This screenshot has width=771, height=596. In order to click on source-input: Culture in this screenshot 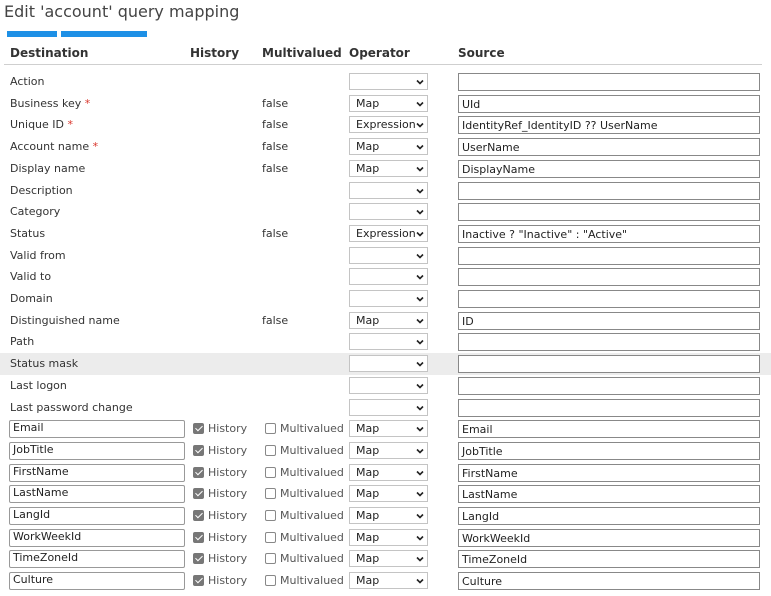, I will do `click(609, 581)`.